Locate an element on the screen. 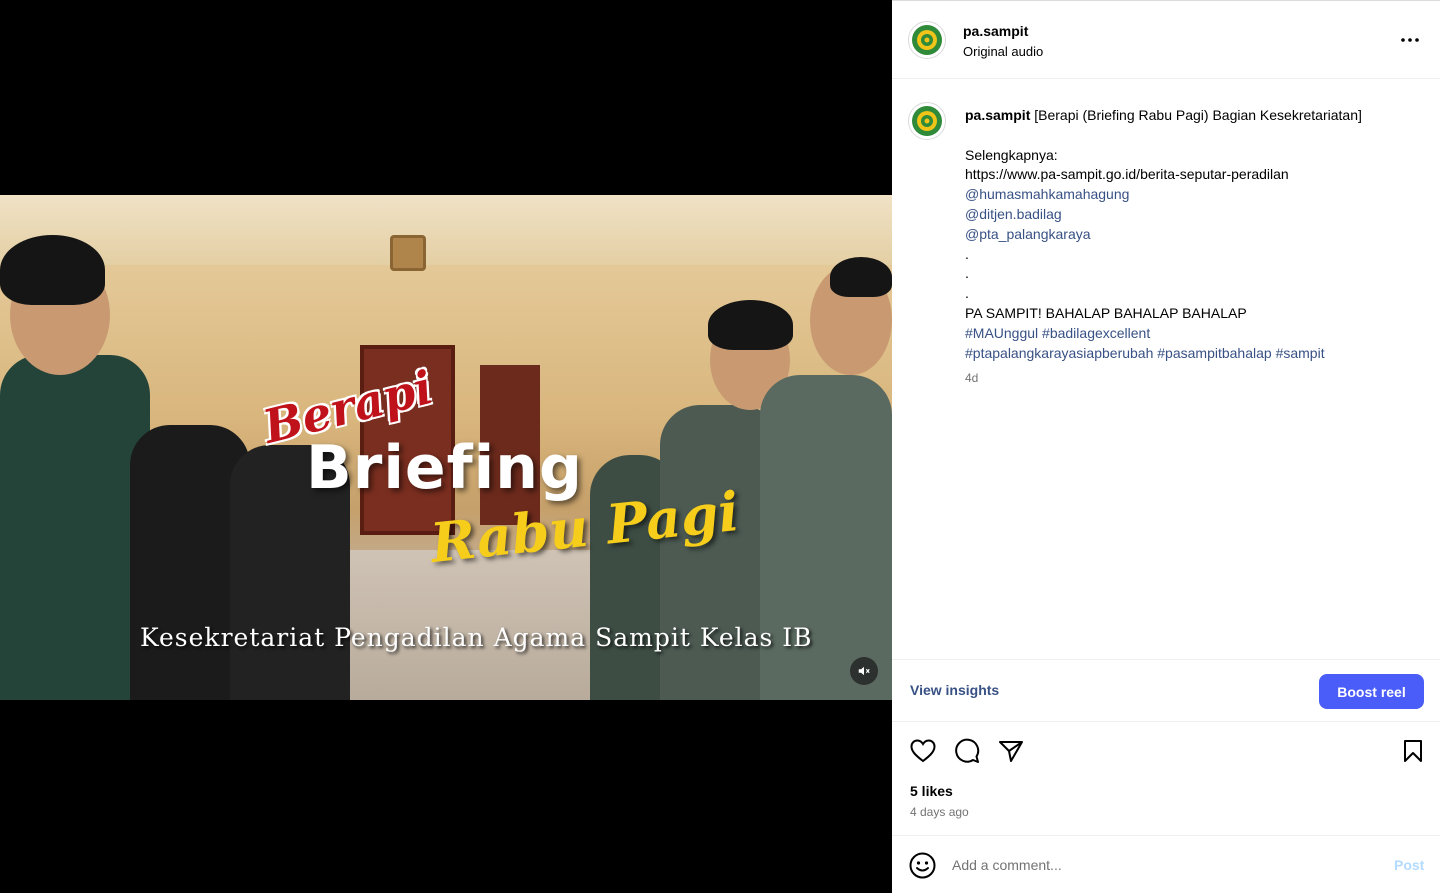  more-horizontal-icon is located at coordinates (1410, 40).